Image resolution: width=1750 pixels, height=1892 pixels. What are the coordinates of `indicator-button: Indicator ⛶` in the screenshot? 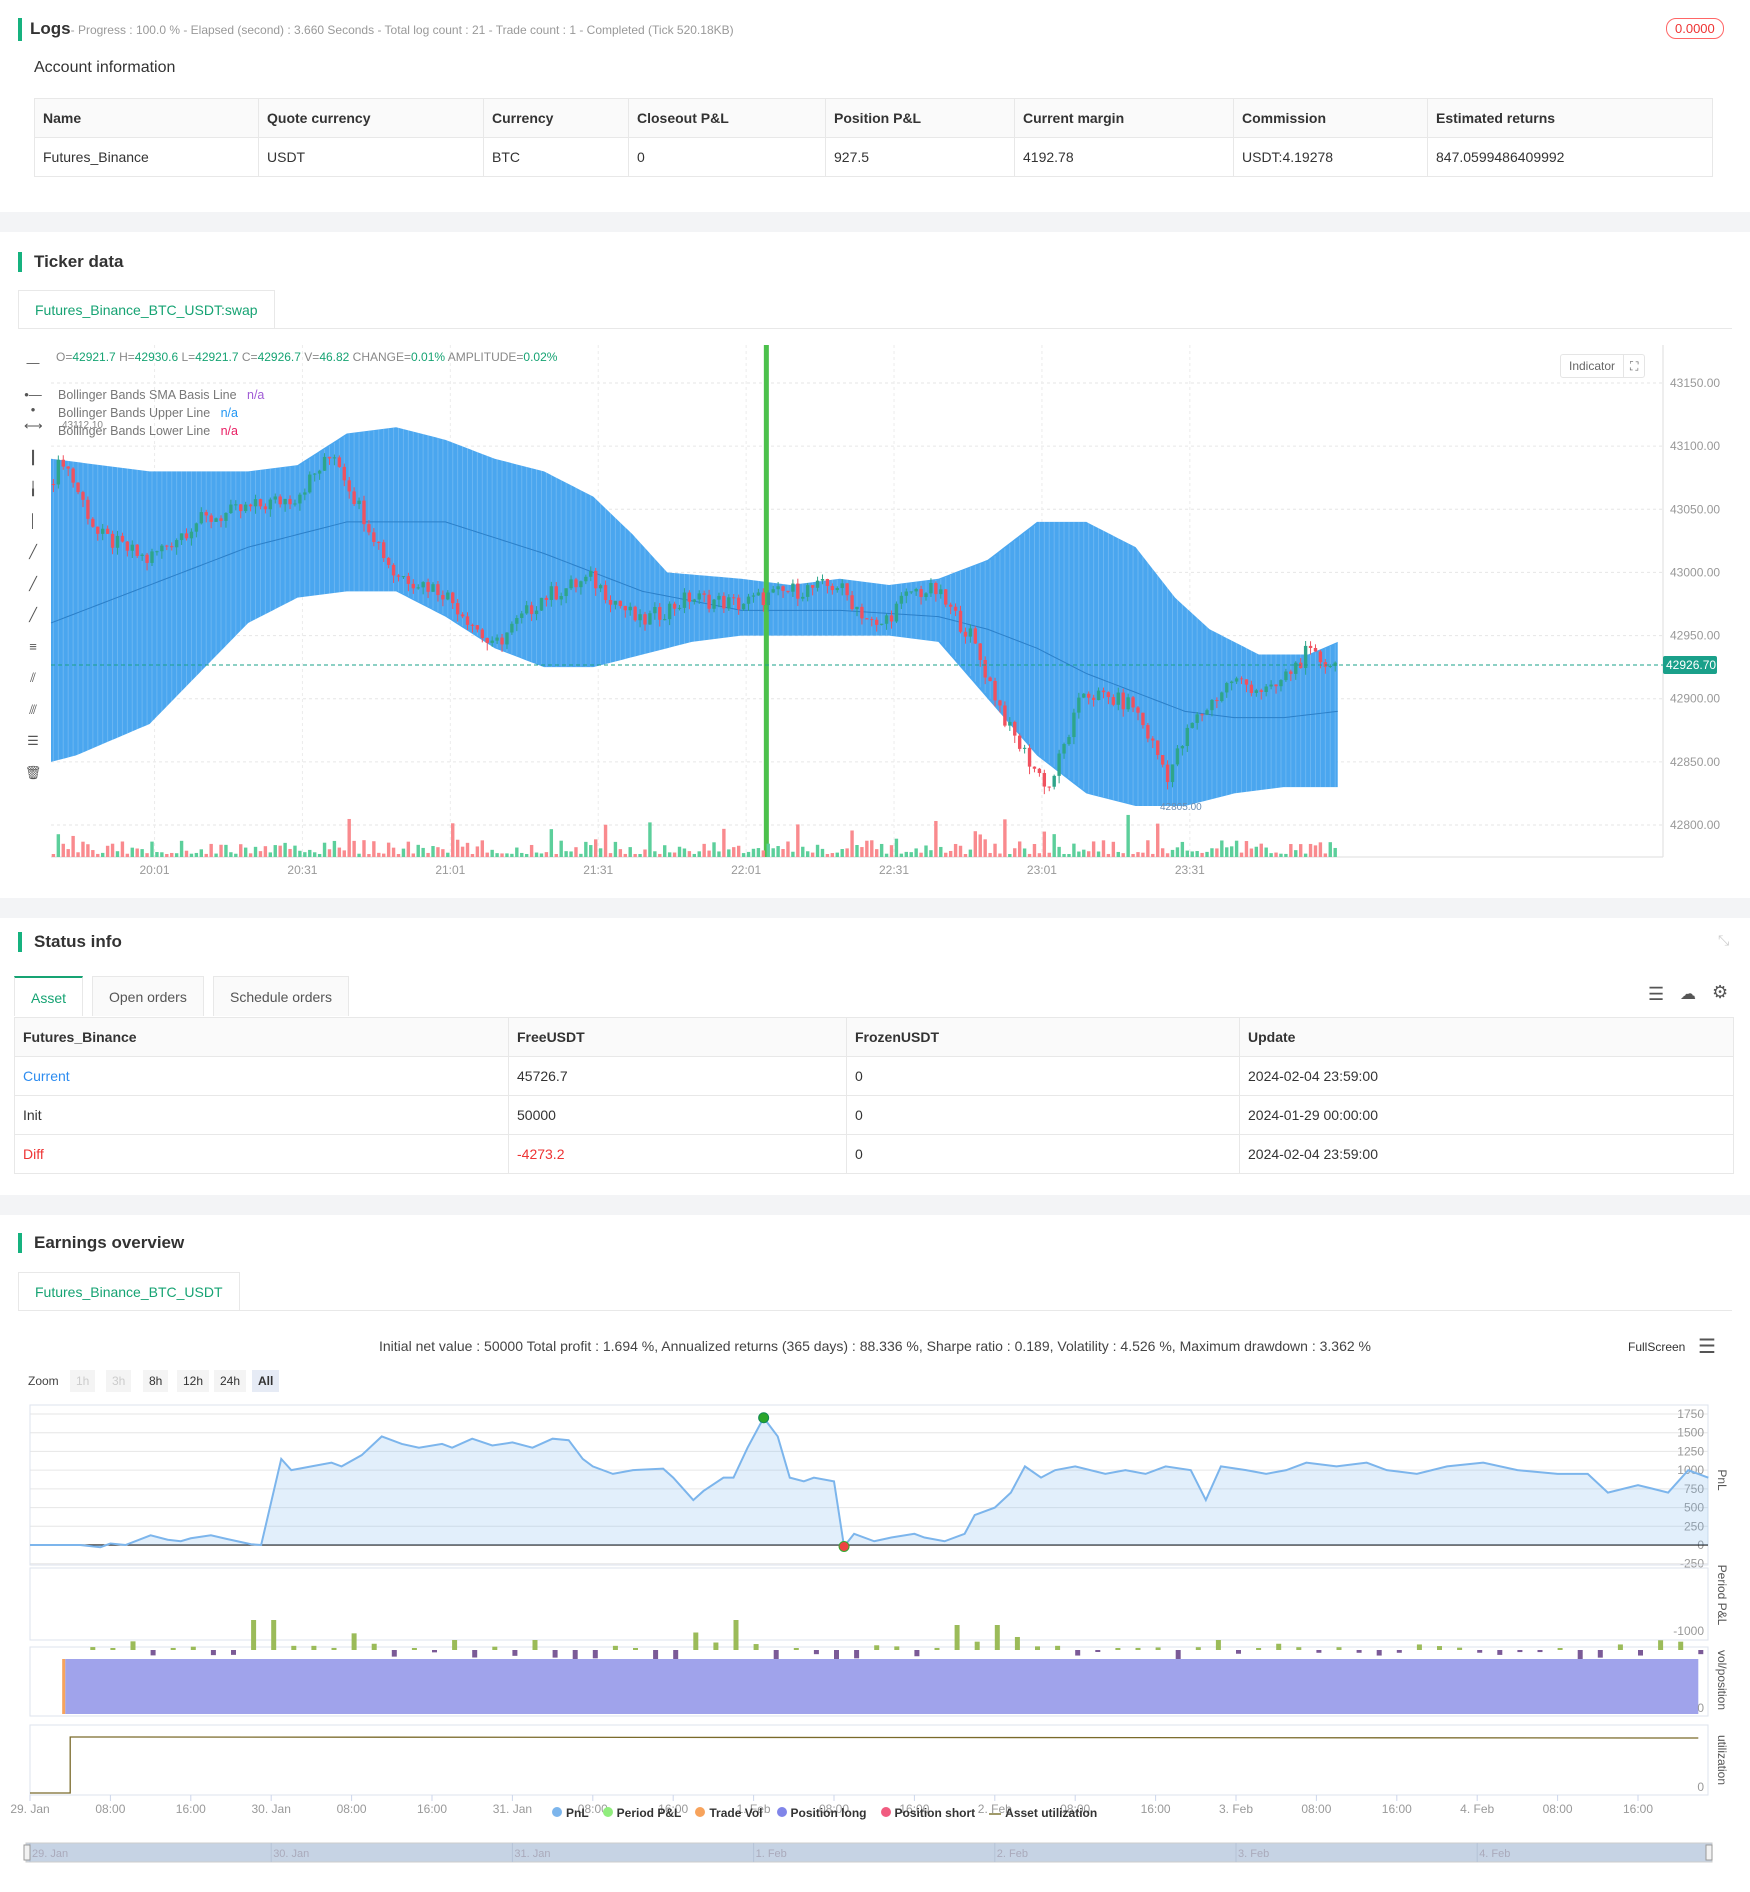 It's located at (1603, 366).